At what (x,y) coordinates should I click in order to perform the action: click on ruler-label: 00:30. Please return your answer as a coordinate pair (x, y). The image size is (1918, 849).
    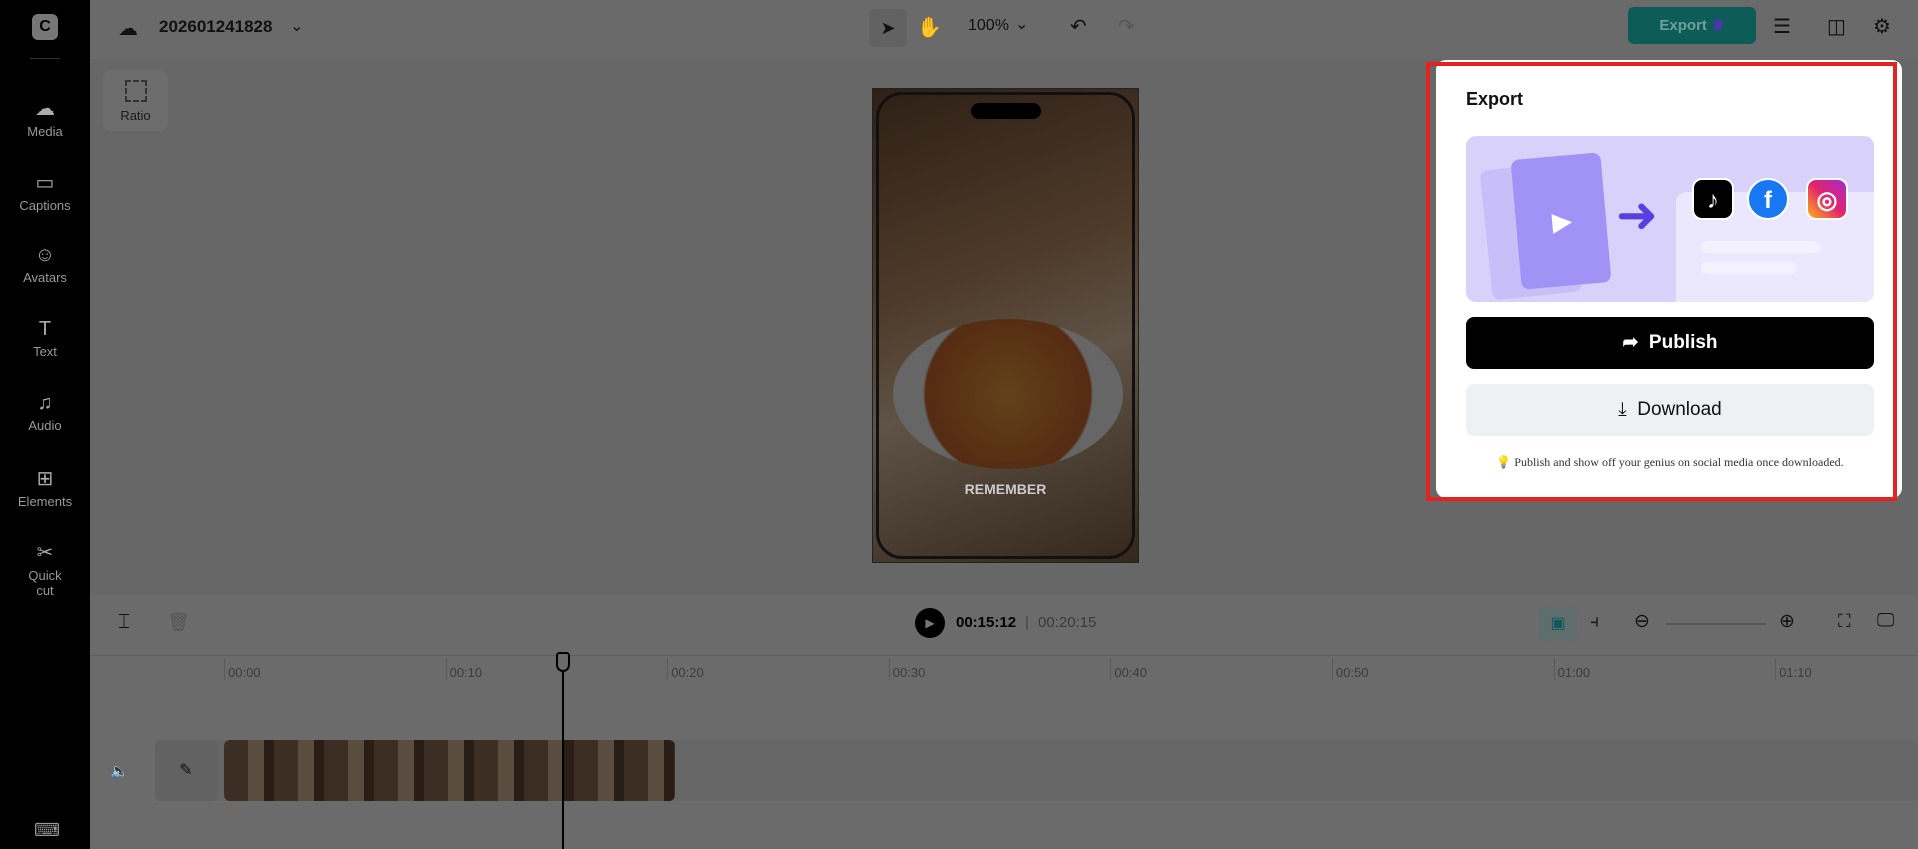
    Looking at the image, I should click on (909, 672).